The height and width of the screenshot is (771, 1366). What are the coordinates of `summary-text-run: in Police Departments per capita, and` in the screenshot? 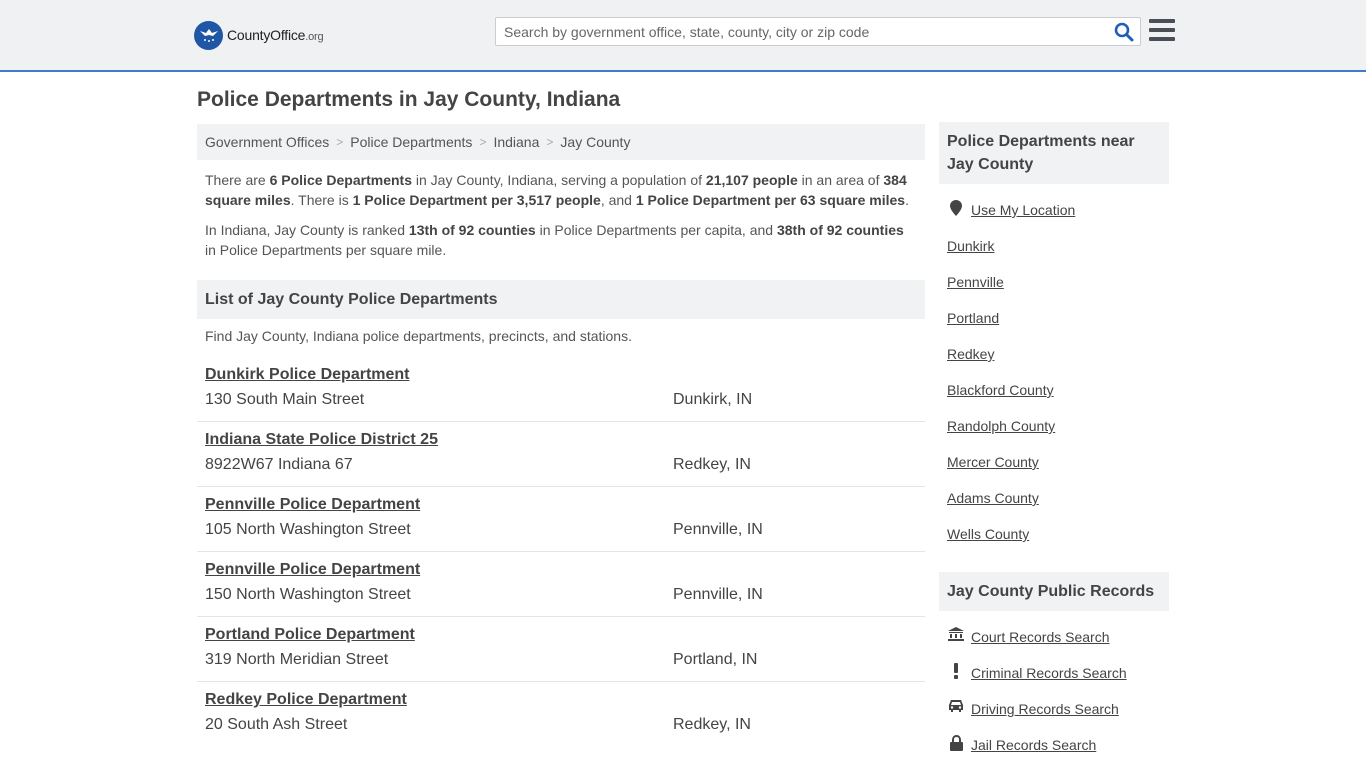 It's located at (656, 230).